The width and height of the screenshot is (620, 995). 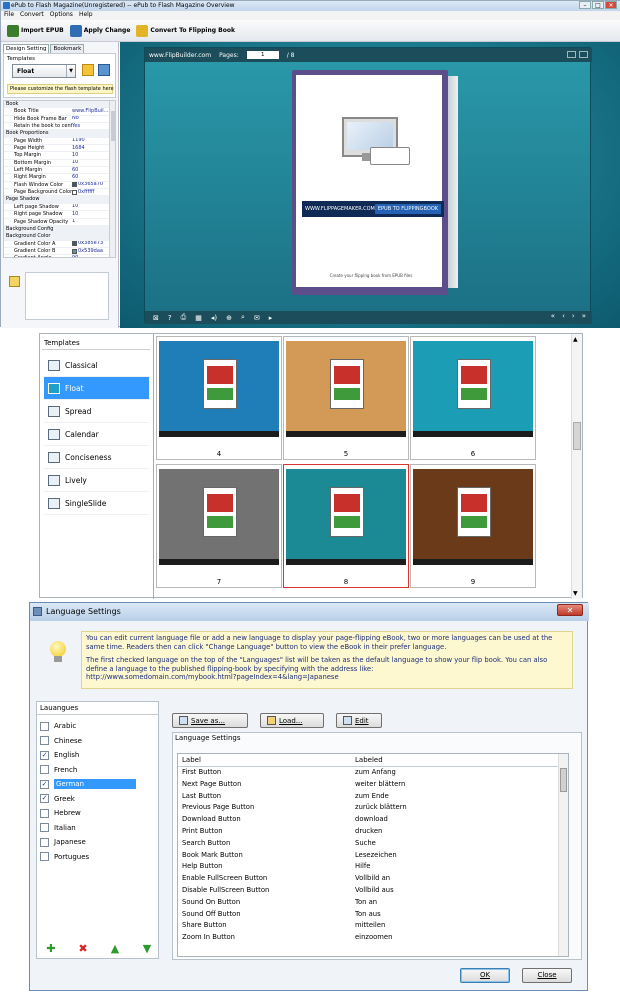 What do you see at coordinates (59, 105) in the screenshot?
I see `property-row: Book` at bounding box center [59, 105].